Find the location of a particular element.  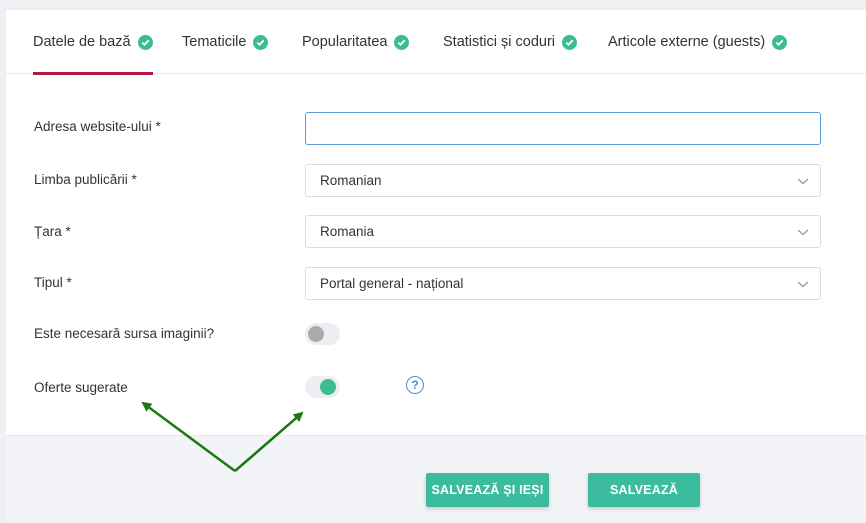

language-label: Limba publicării * is located at coordinates (85, 179).